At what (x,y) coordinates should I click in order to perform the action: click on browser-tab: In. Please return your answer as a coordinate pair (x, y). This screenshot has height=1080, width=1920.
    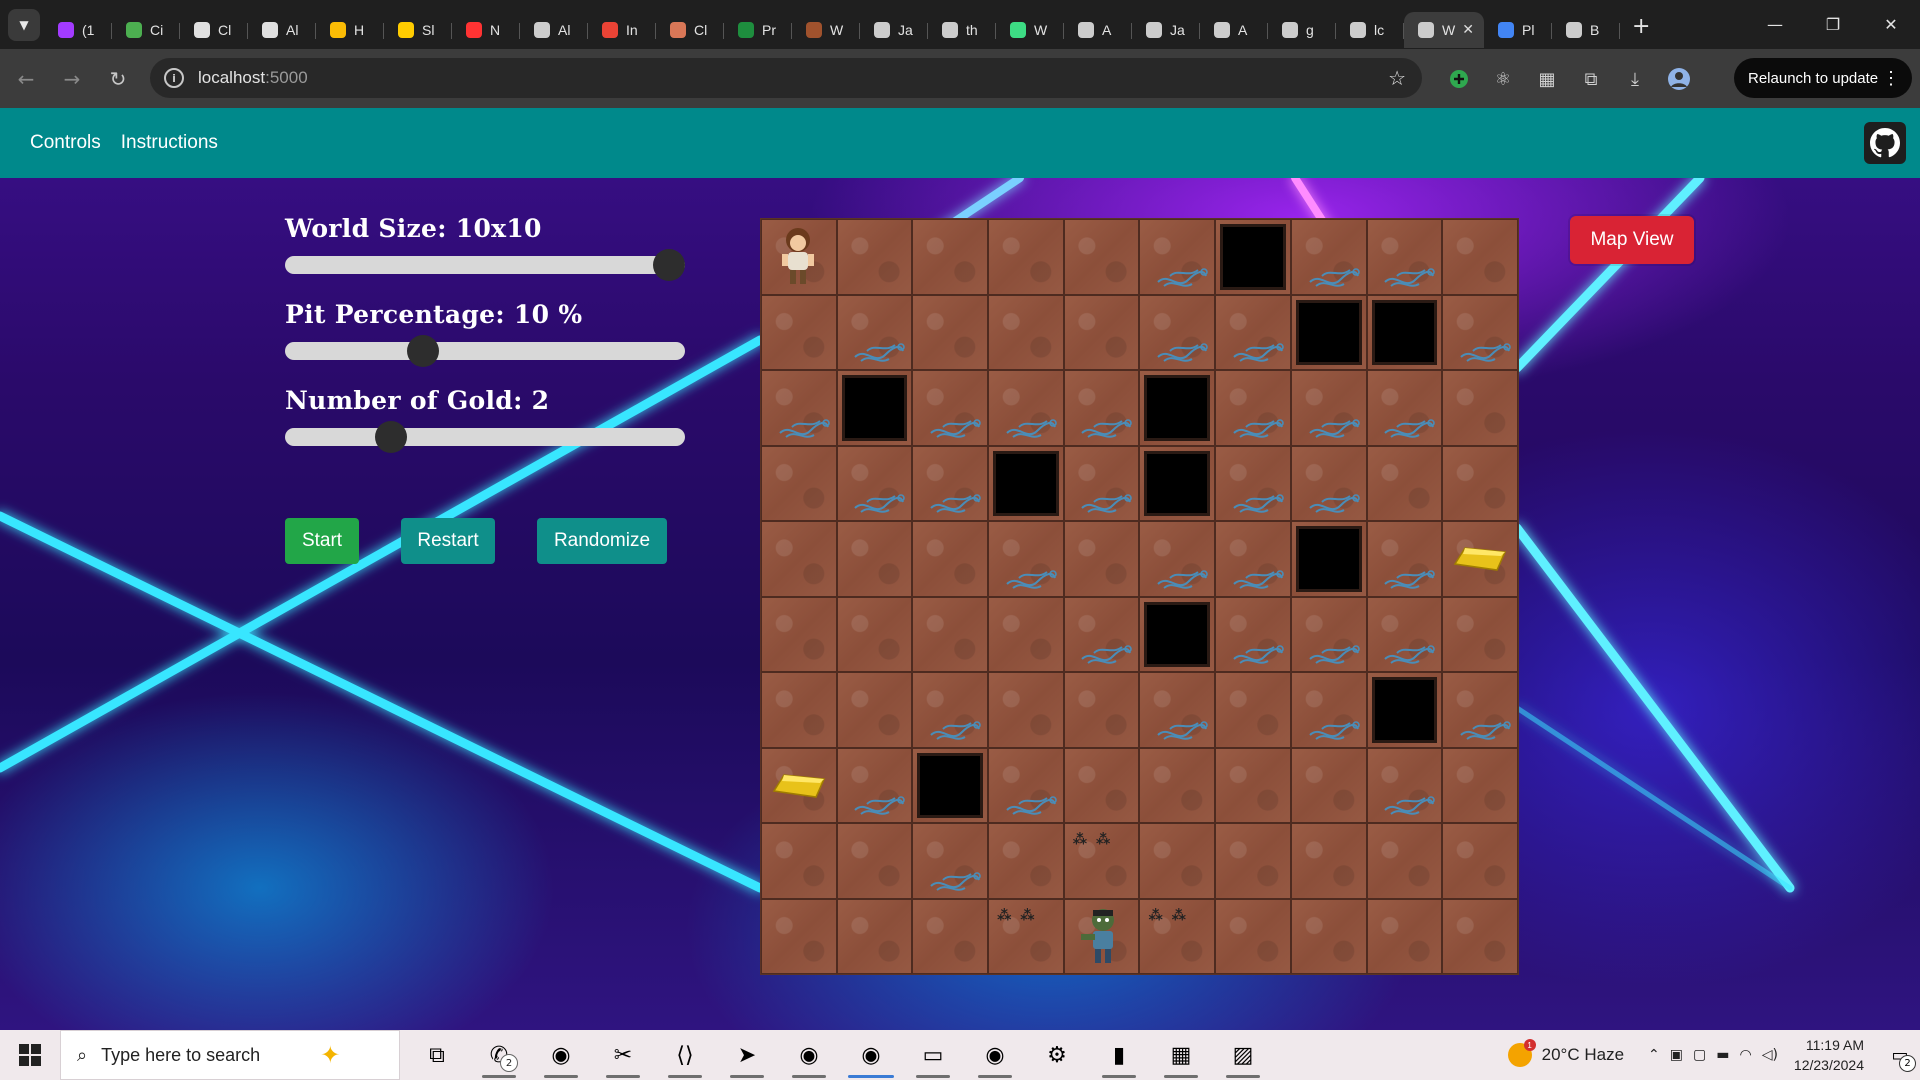
    Looking at the image, I should click on (622, 30).